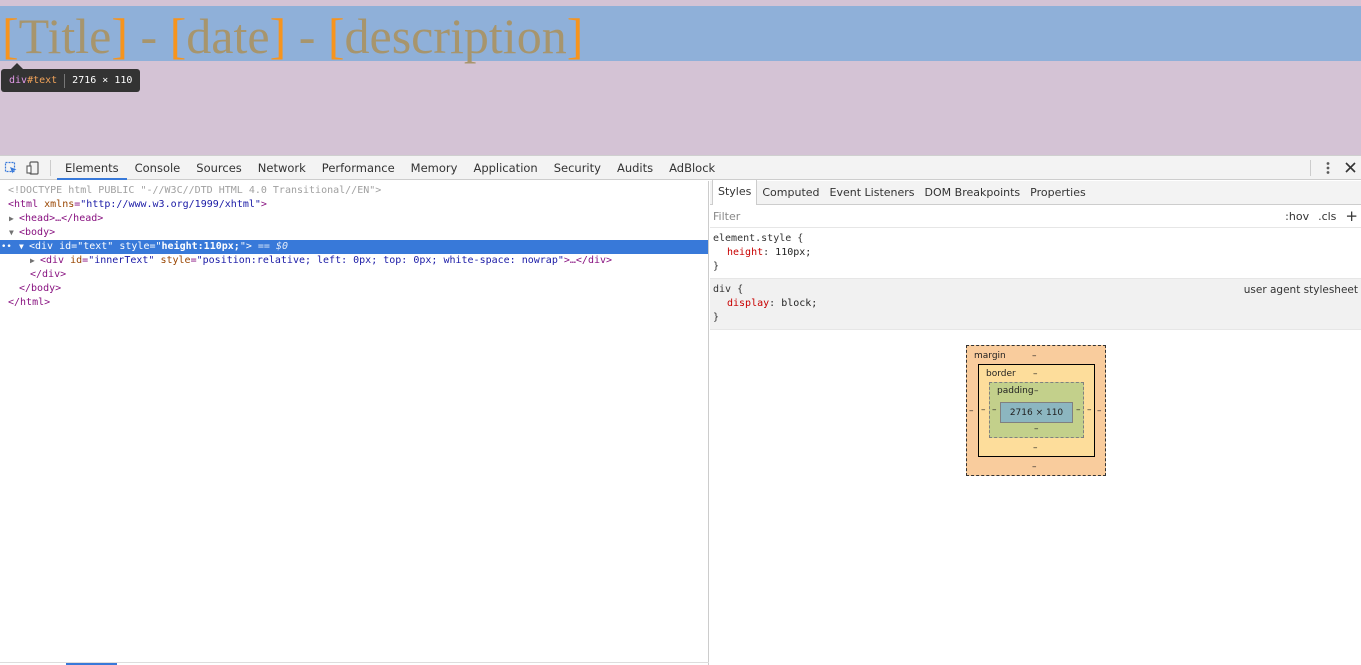 The width and height of the screenshot is (1361, 665). I want to click on style-property: display: block;, so click(772, 303).